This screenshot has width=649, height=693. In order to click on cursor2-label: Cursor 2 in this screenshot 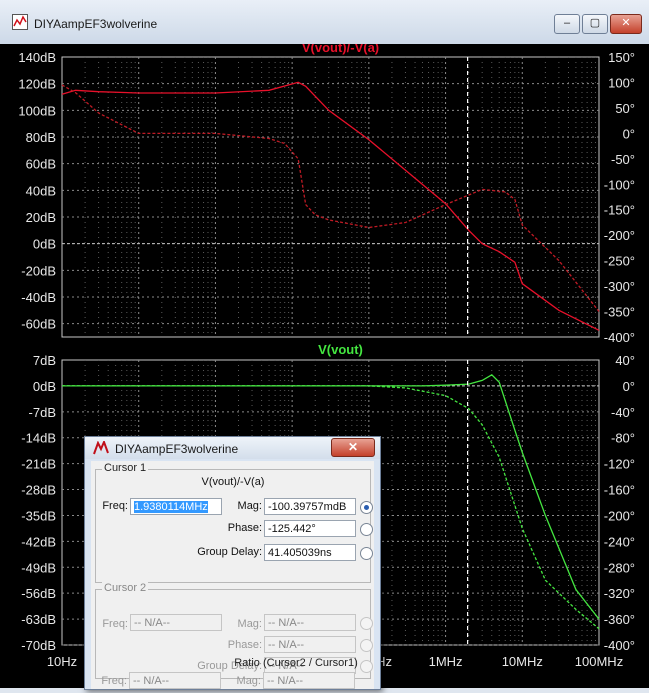, I will do `click(125, 588)`.